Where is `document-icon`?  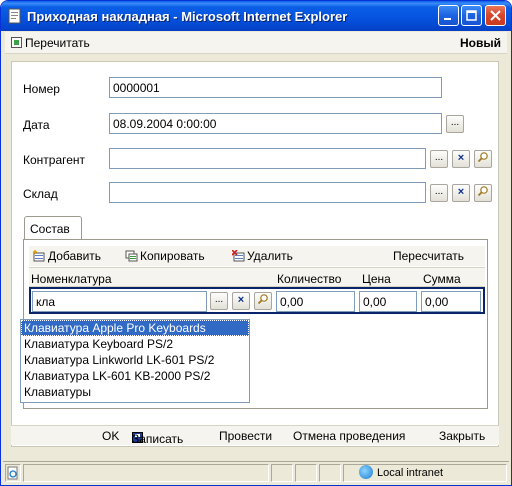 document-icon is located at coordinates (14, 16).